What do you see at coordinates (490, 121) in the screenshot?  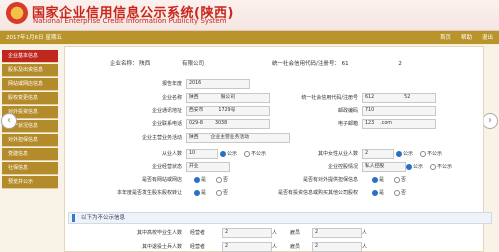 I see `next-arrow-icon: ›` at bounding box center [490, 121].